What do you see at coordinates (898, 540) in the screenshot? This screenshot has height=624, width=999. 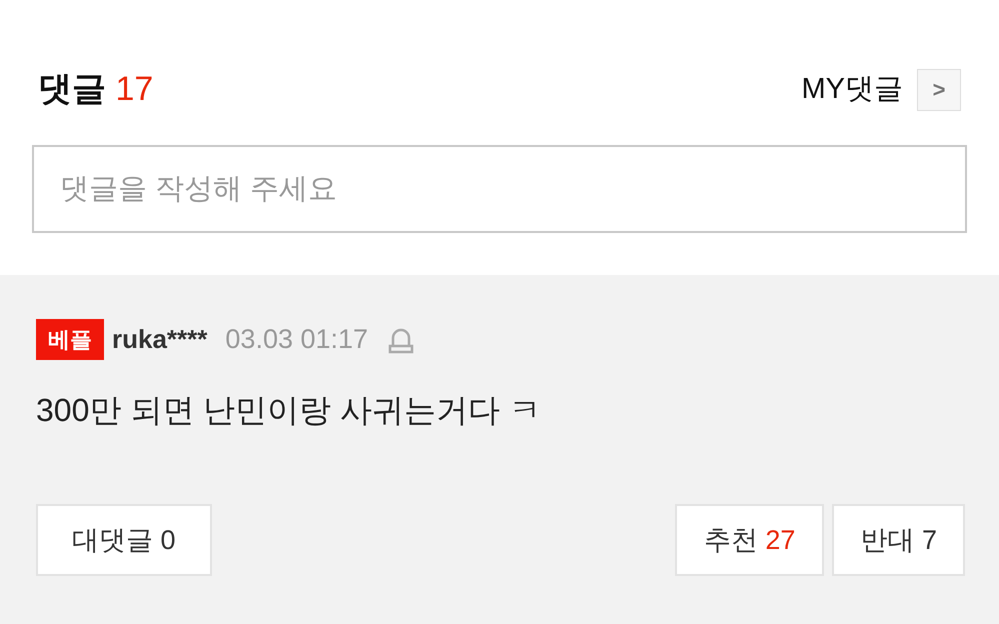 I see `dislike-button: 반대 7` at bounding box center [898, 540].